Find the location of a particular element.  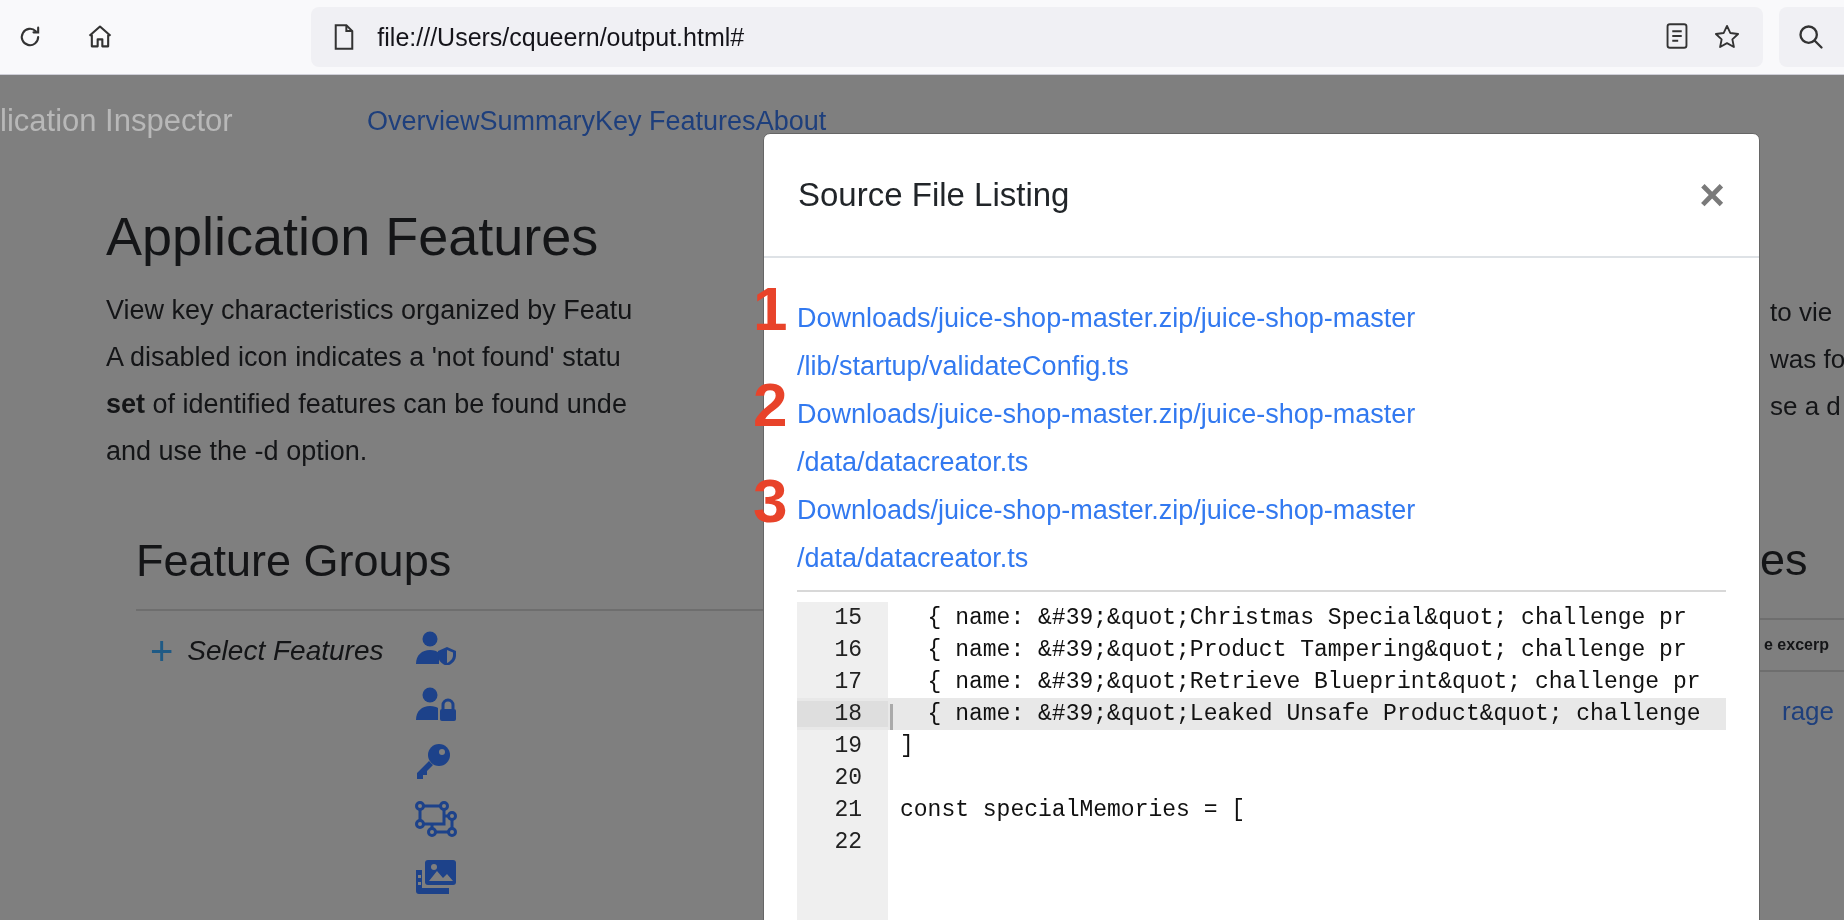

line-number: 19 is located at coordinates (848, 746).